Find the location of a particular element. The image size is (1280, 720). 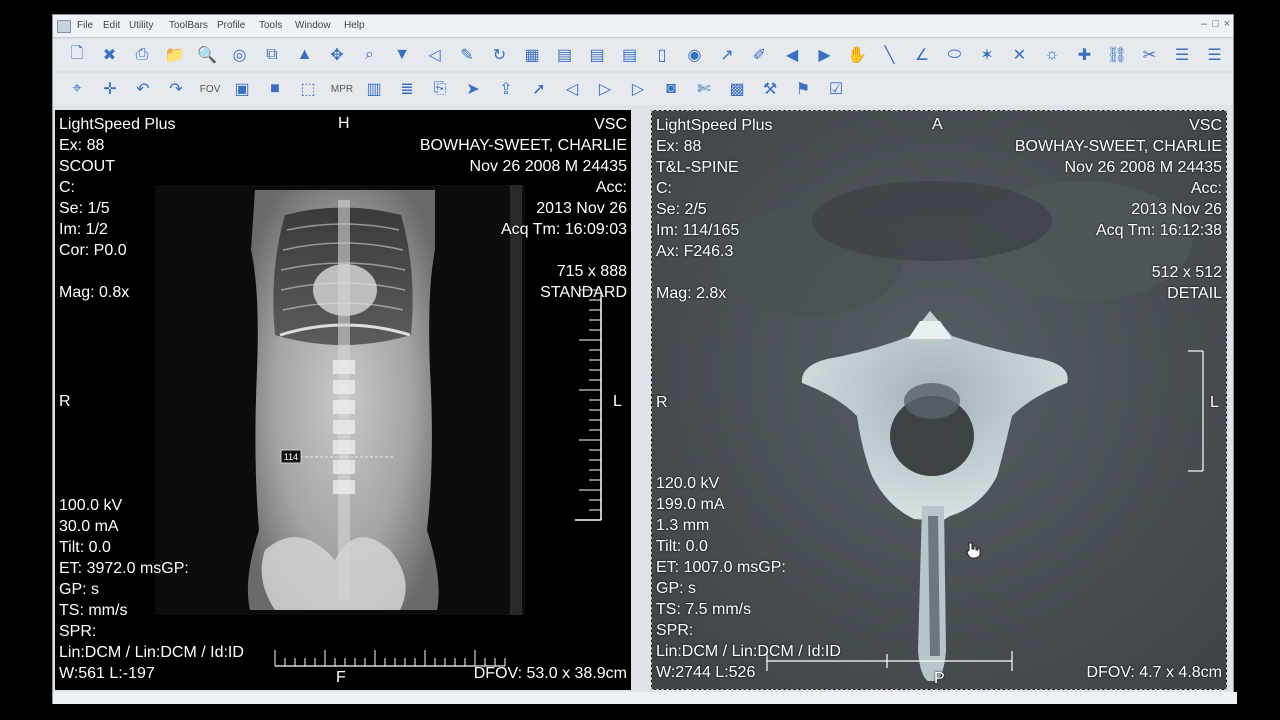

overlay-line: 2013 Nov 26 is located at coordinates (581, 208).